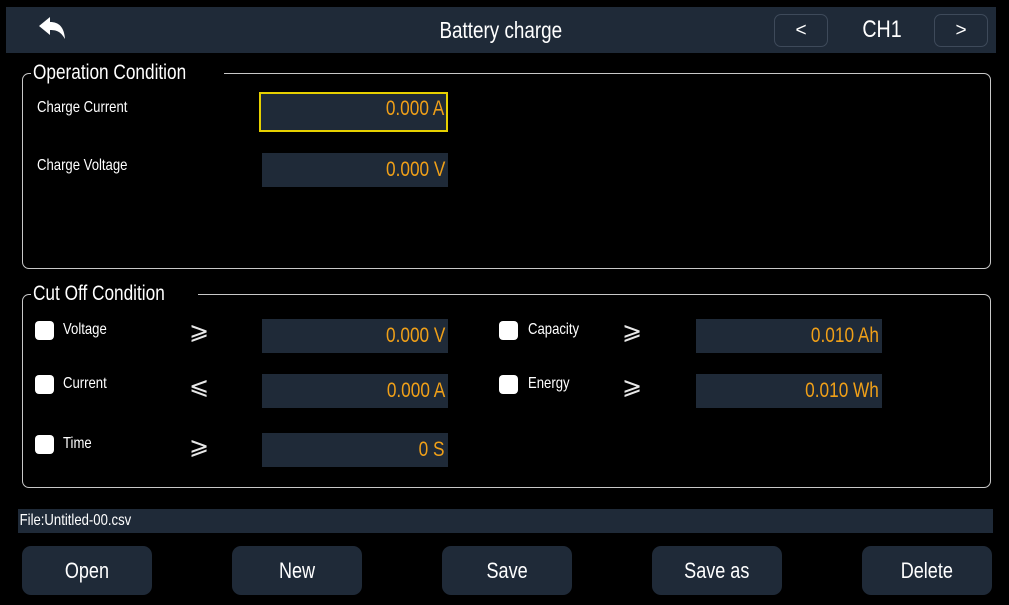 The width and height of the screenshot is (1009, 605). What do you see at coordinates (44, 384) in the screenshot?
I see `current-checkbox` at bounding box center [44, 384].